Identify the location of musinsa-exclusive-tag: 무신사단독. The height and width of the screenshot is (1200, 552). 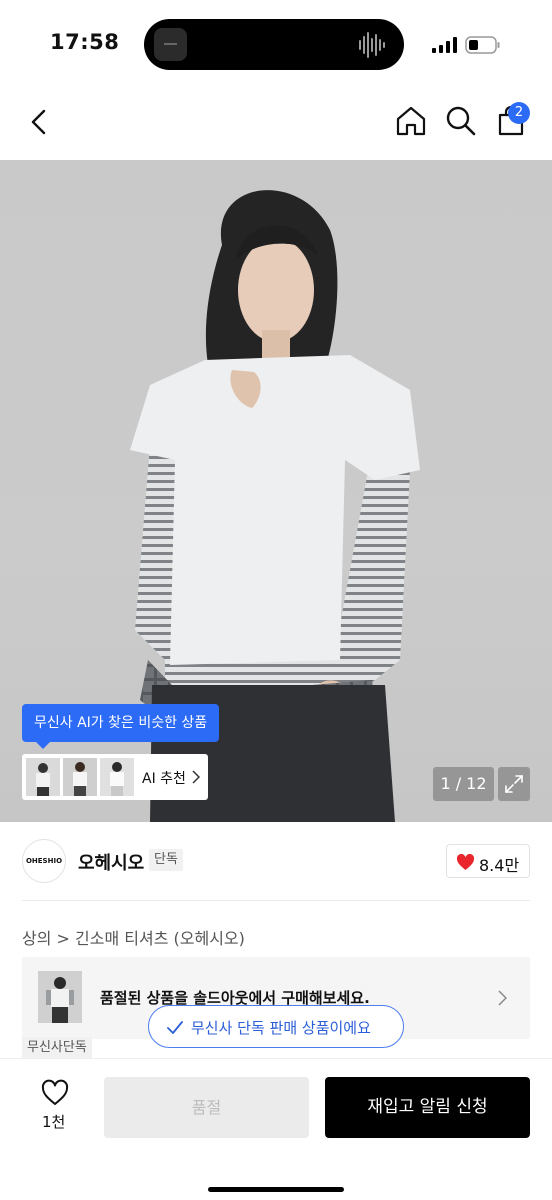
(57, 1048).